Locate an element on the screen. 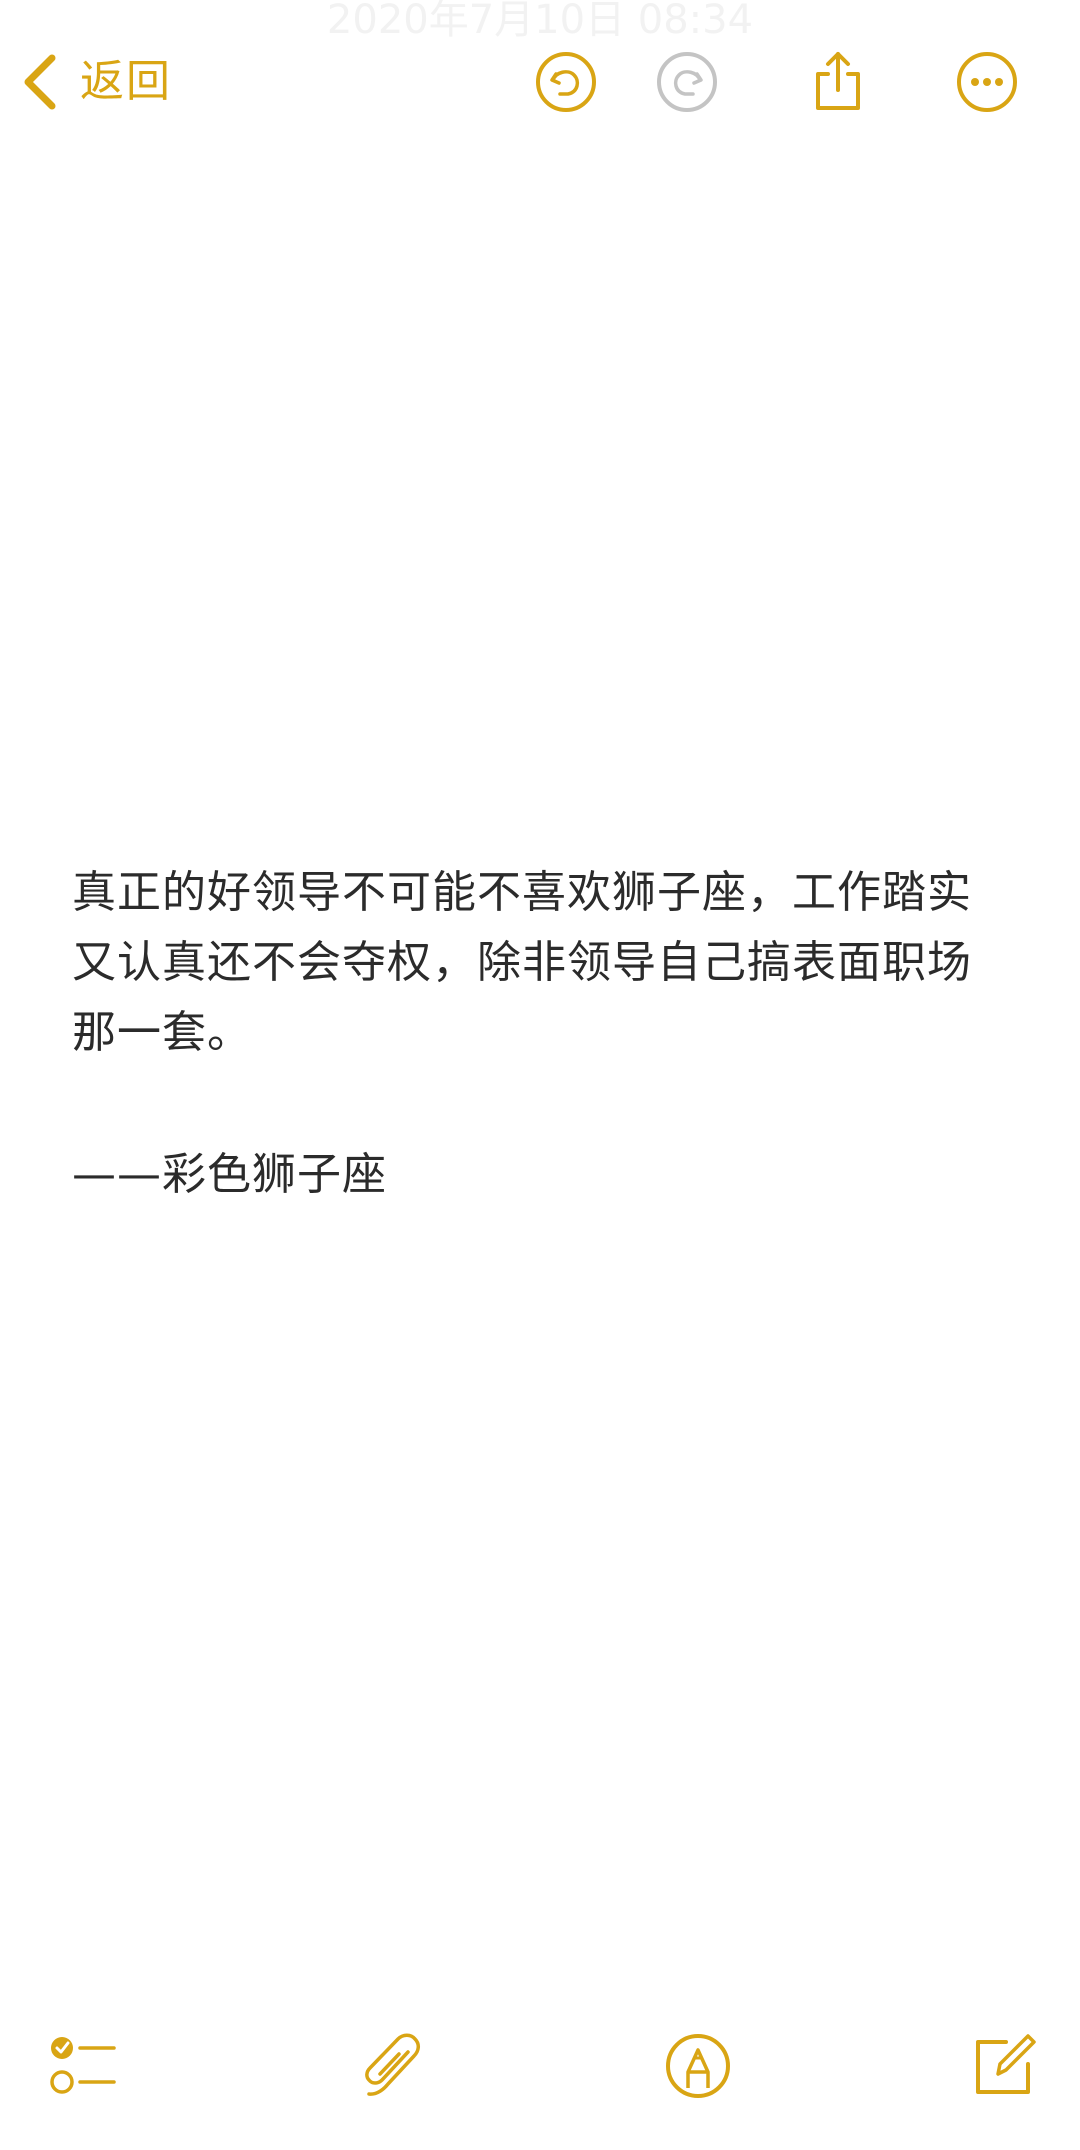 This screenshot has height=2150, width=1080. compose-icon is located at coordinates (1006, 2064).